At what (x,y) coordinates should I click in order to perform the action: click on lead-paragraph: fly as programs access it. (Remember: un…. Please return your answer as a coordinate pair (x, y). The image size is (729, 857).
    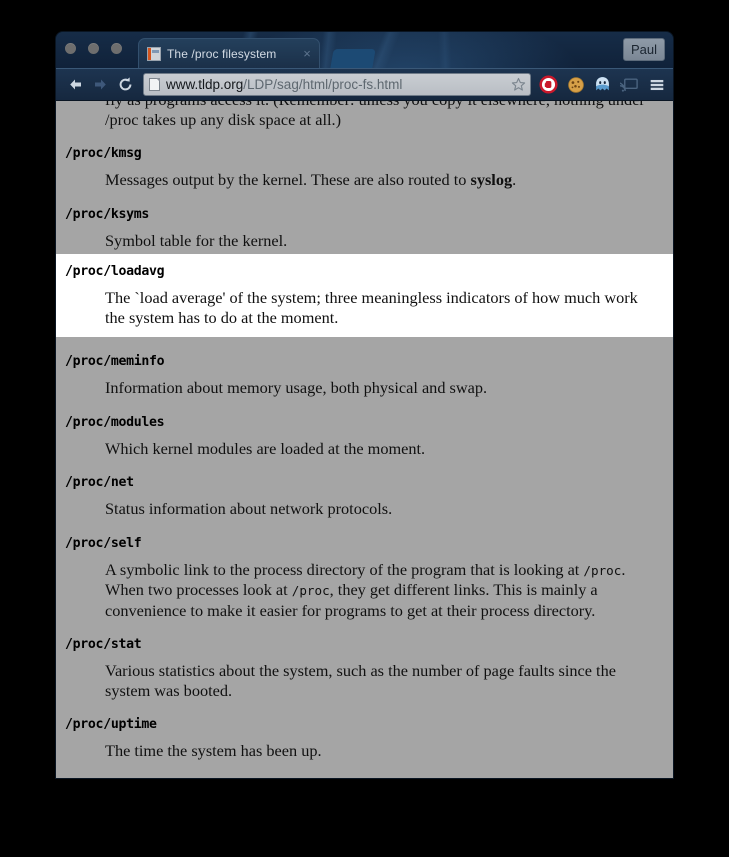
    Looking at the image, I should click on (364, 115).